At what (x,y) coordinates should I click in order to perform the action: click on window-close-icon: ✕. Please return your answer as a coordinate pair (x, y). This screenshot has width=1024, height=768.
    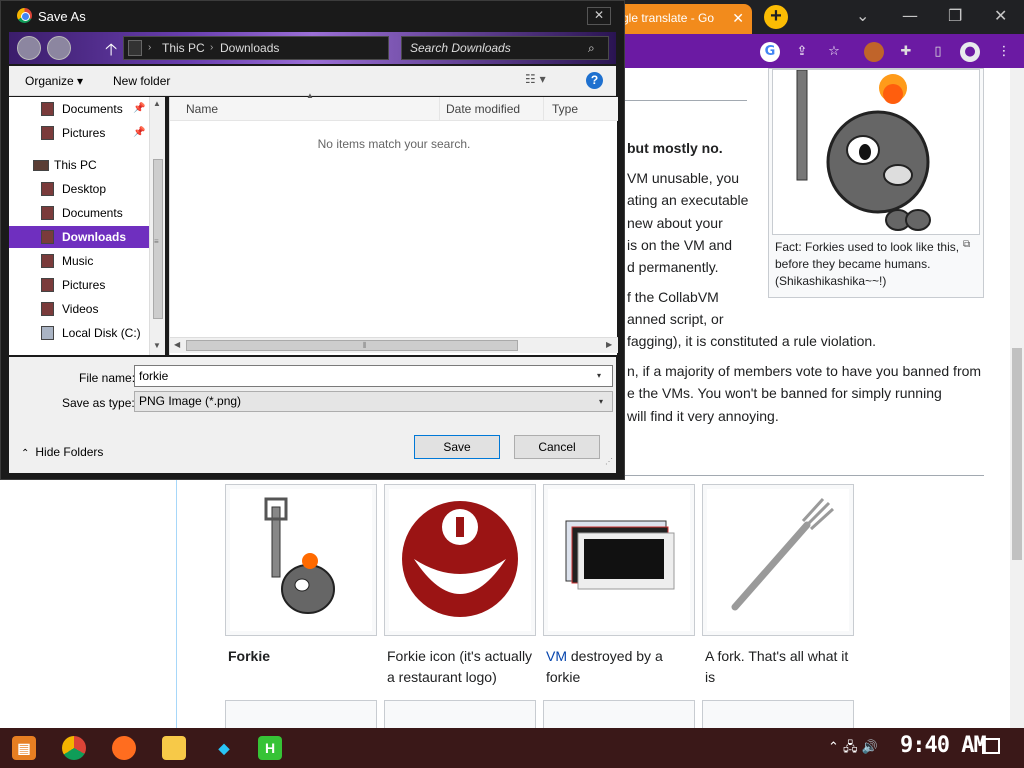
    Looking at the image, I should click on (1000, 15).